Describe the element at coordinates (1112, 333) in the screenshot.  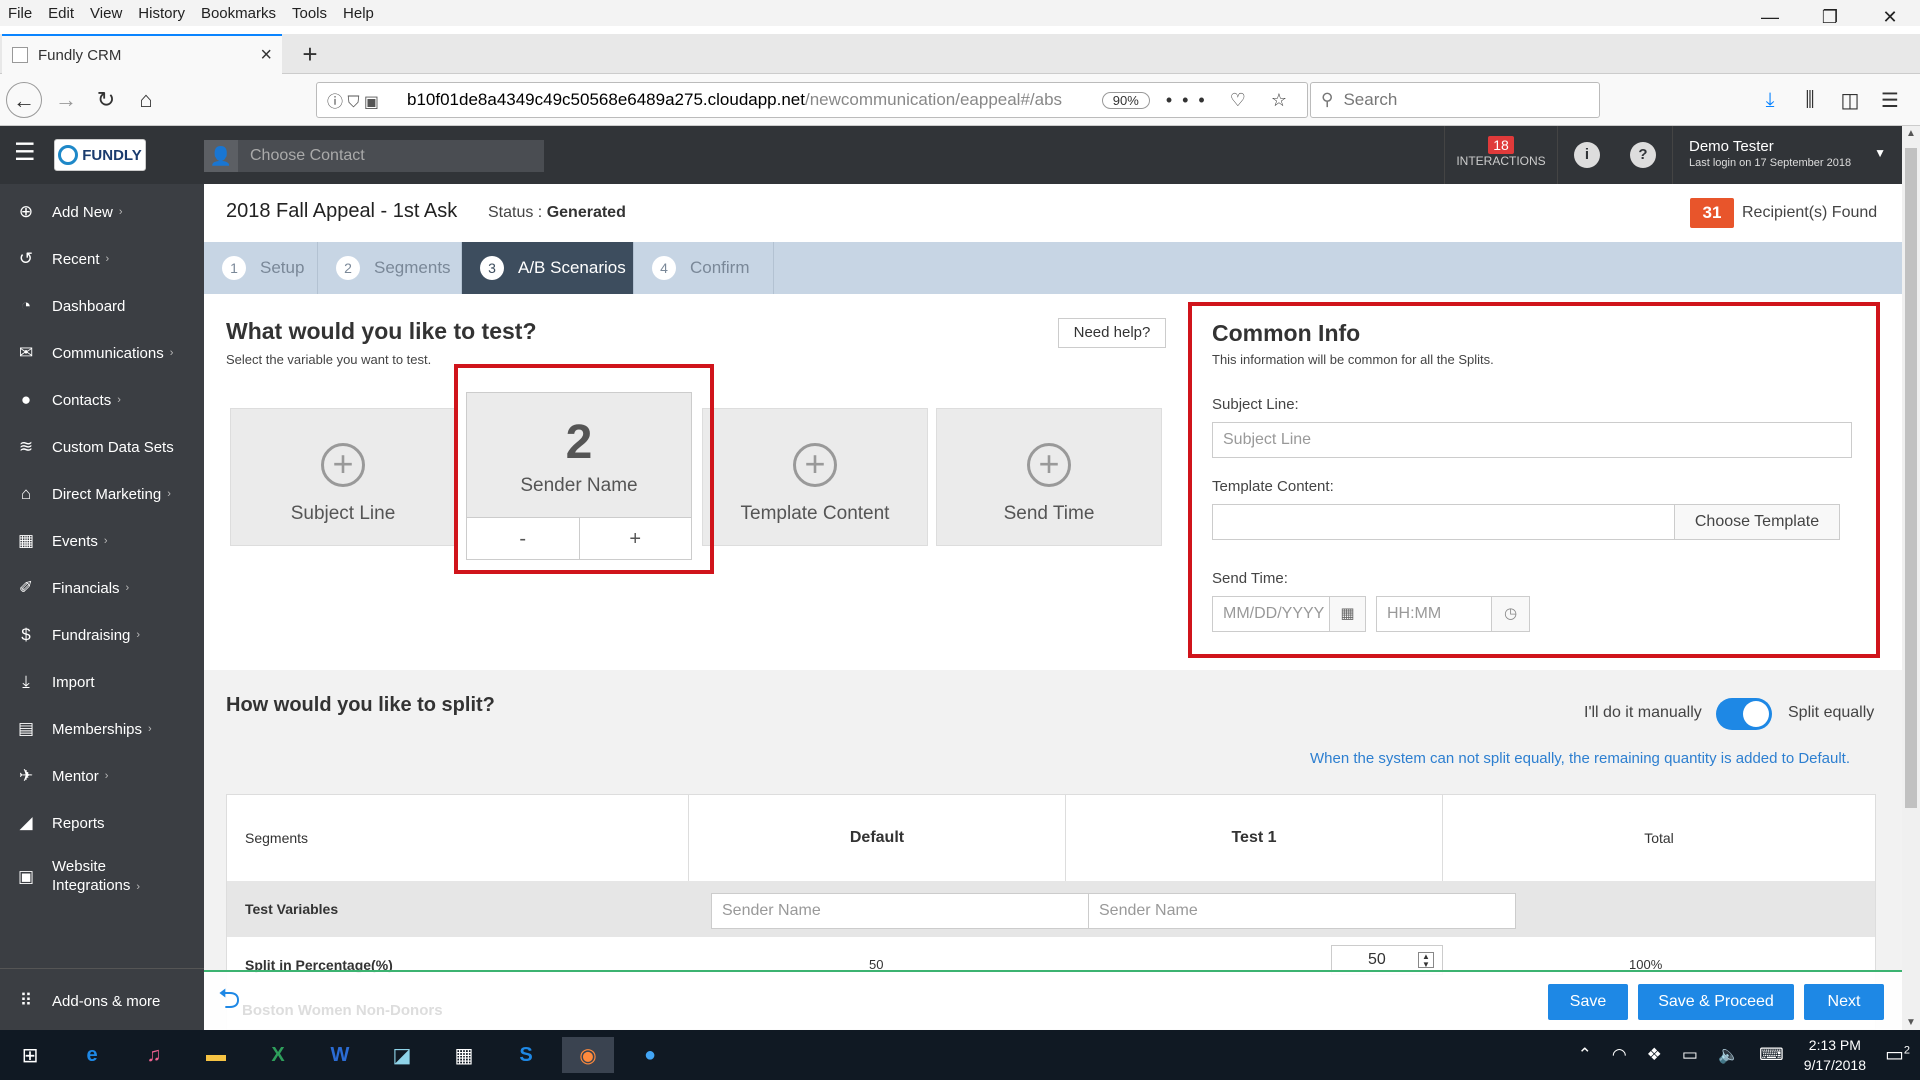
I see `need-help-button: Need help?` at that location.